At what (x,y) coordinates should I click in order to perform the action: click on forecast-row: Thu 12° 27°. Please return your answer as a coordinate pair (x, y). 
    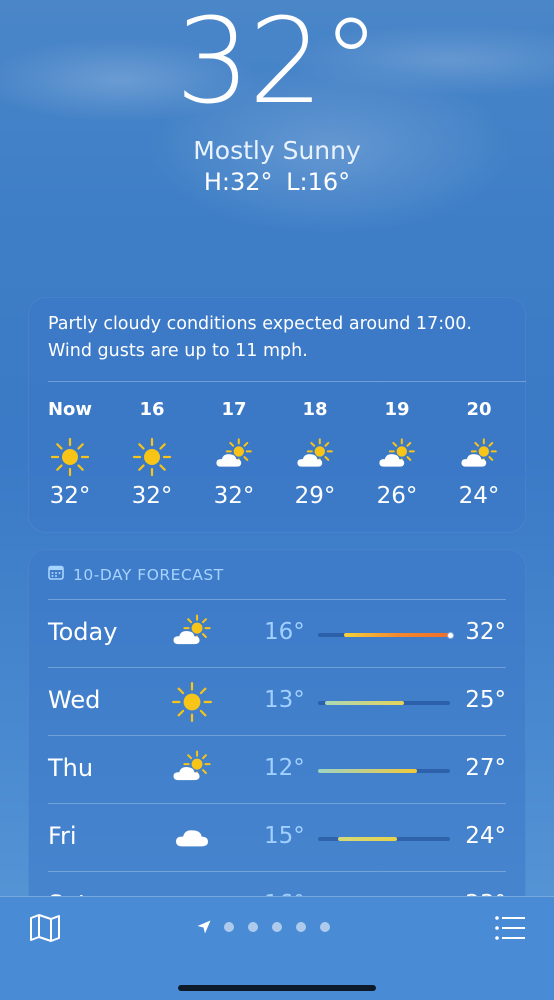
    Looking at the image, I should click on (277, 770).